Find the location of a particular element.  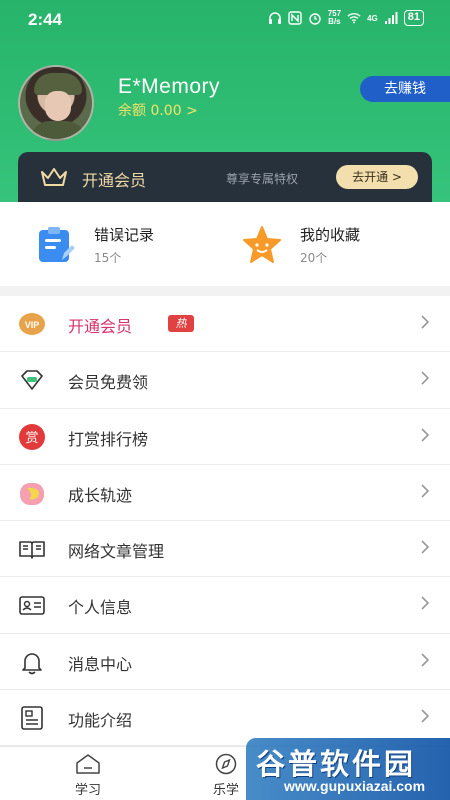

username: E*Memory is located at coordinates (169, 87).